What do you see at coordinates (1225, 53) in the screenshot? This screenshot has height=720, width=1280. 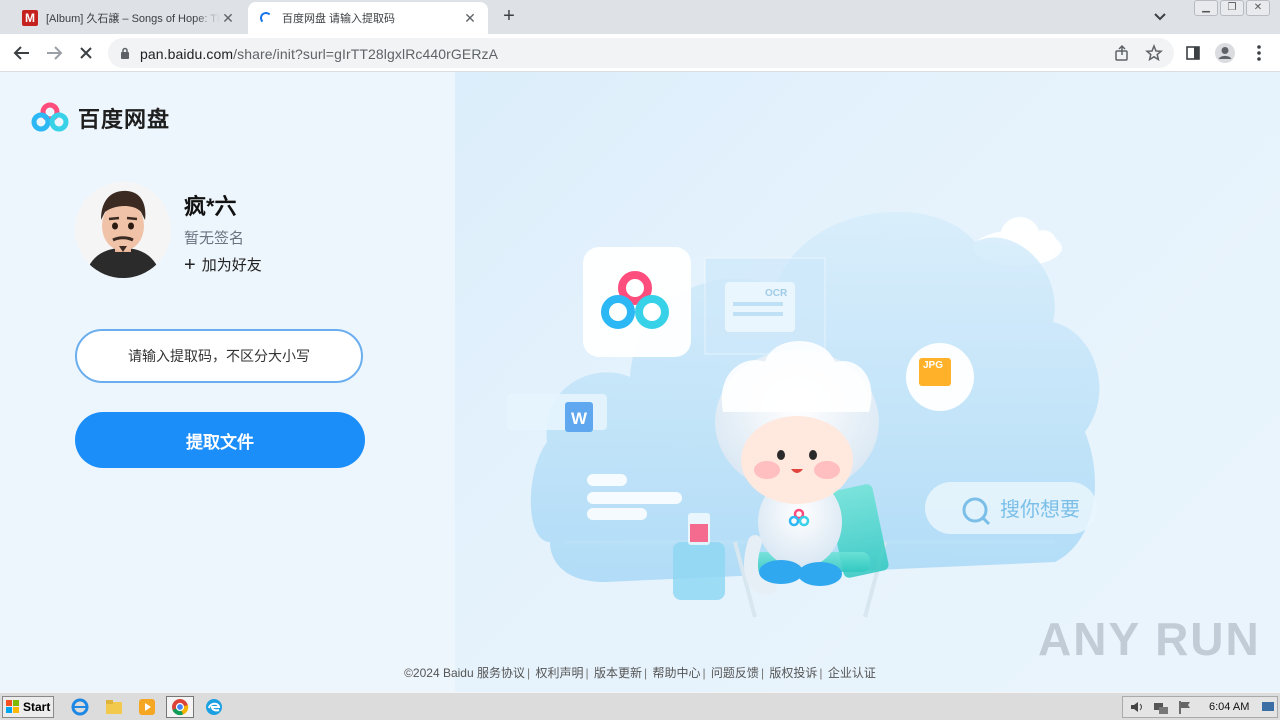 I see `profile-icon` at bounding box center [1225, 53].